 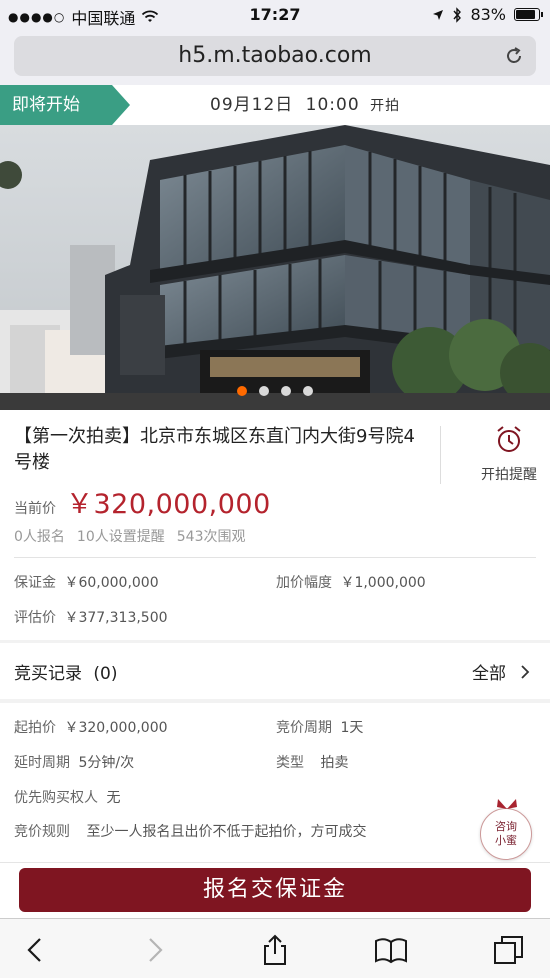 What do you see at coordinates (211, 537) in the screenshot?
I see `view-count: 543次围观` at bounding box center [211, 537].